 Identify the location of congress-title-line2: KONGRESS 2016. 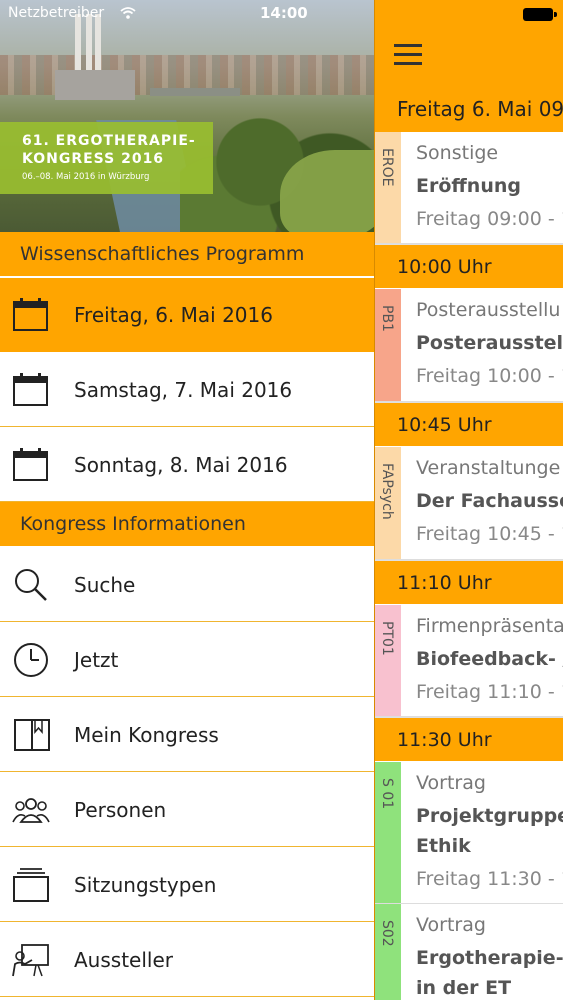
(93, 159).